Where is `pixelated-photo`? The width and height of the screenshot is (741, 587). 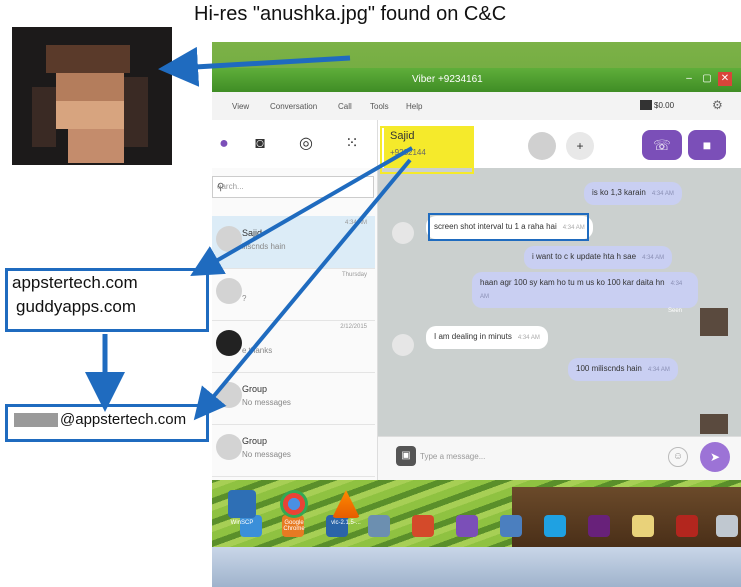
pixelated-photo is located at coordinates (92, 96).